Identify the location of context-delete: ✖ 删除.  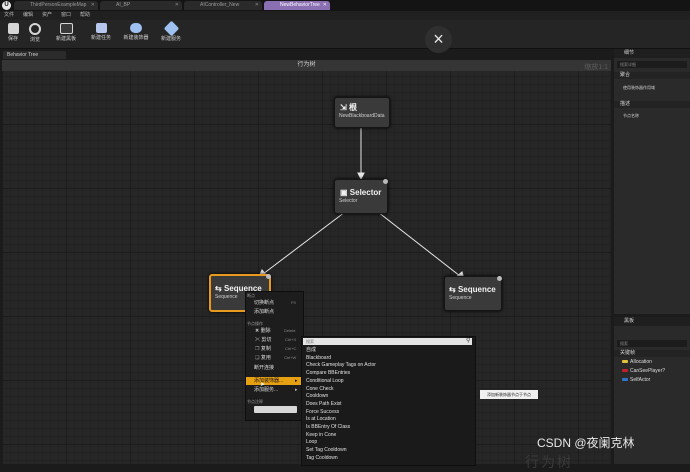
(263, 331).